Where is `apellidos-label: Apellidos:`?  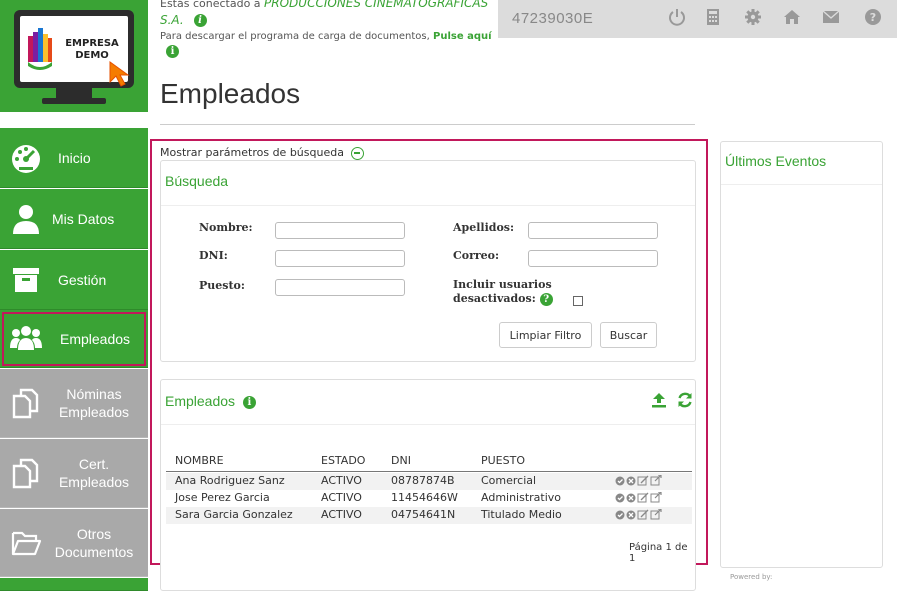 apellidos-label: Apellidos: is located at coordinates (484, 227).